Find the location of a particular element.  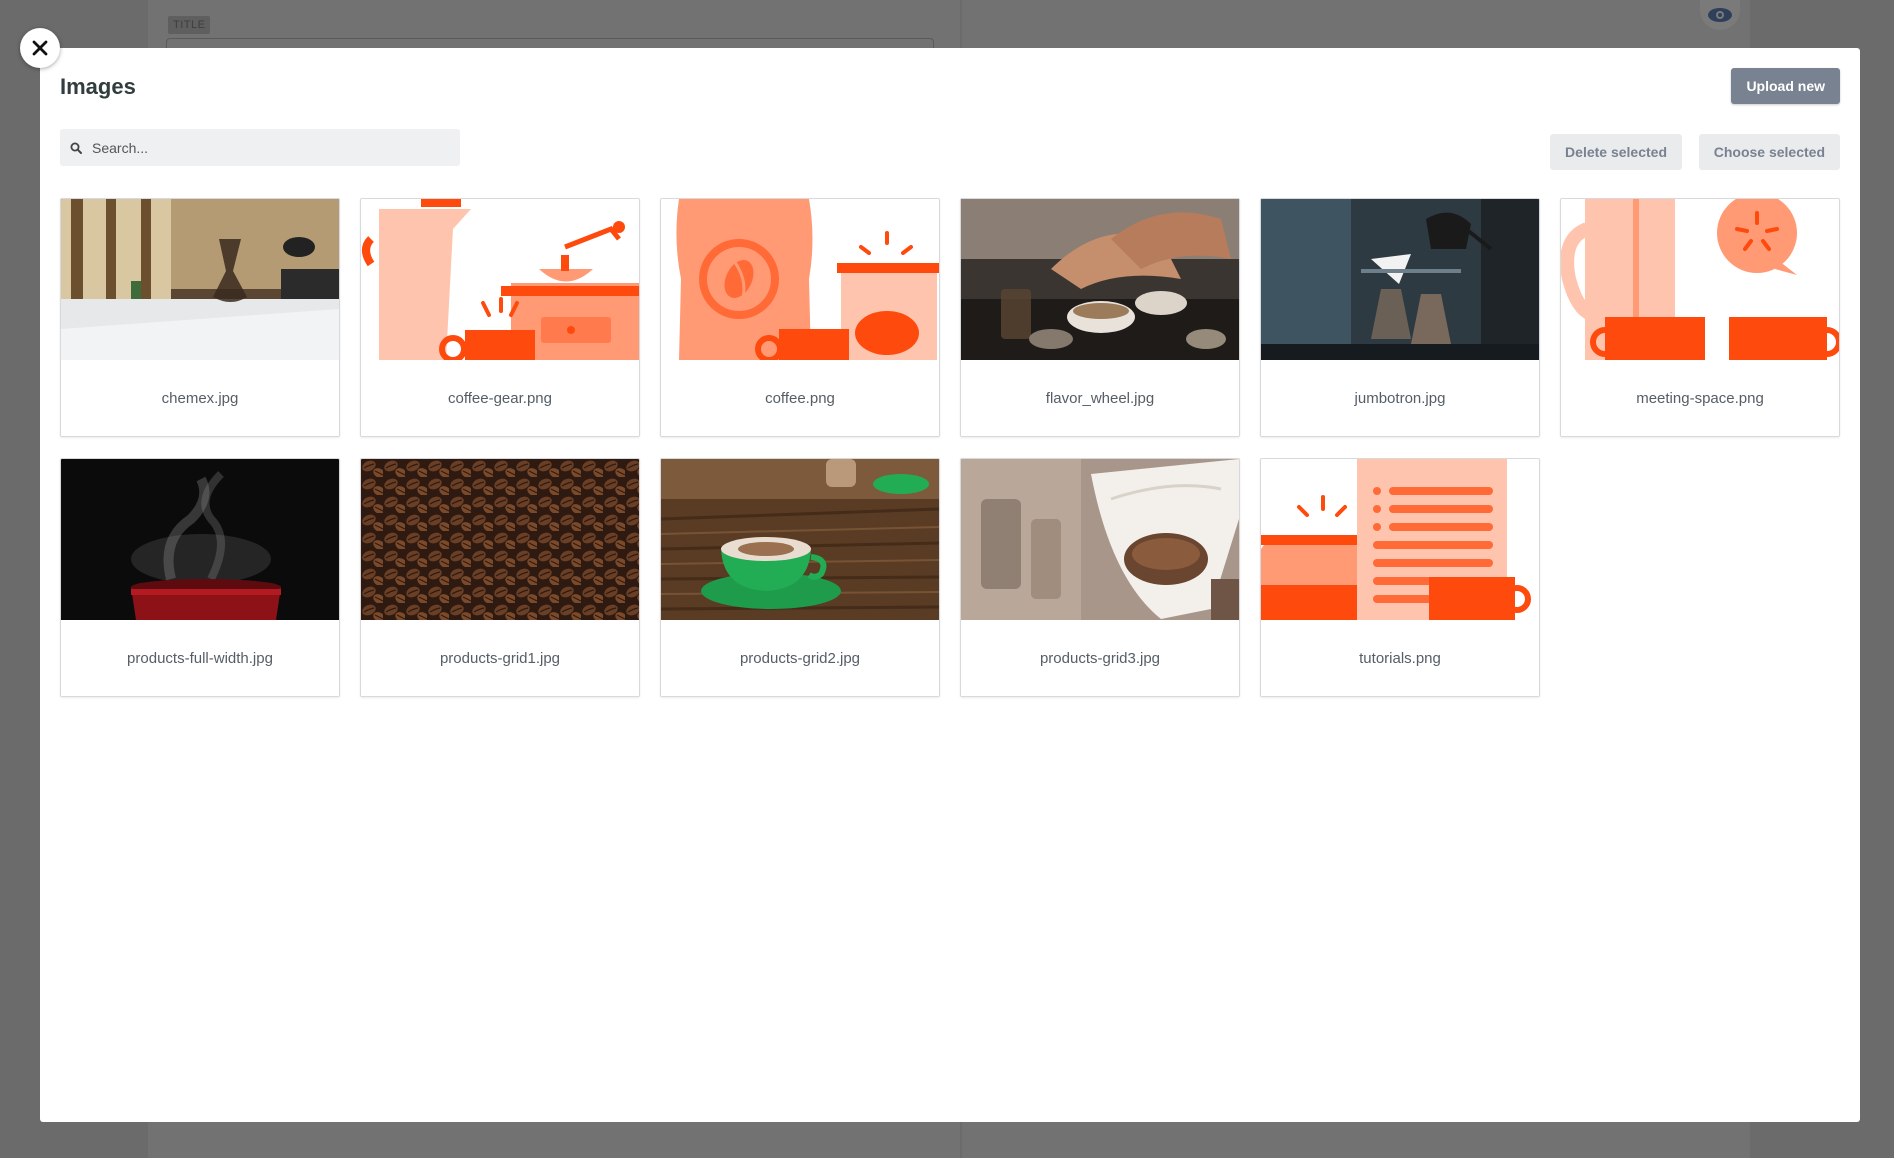

image-card: products-grid3.jpg is located at coordinates (1100, 577).